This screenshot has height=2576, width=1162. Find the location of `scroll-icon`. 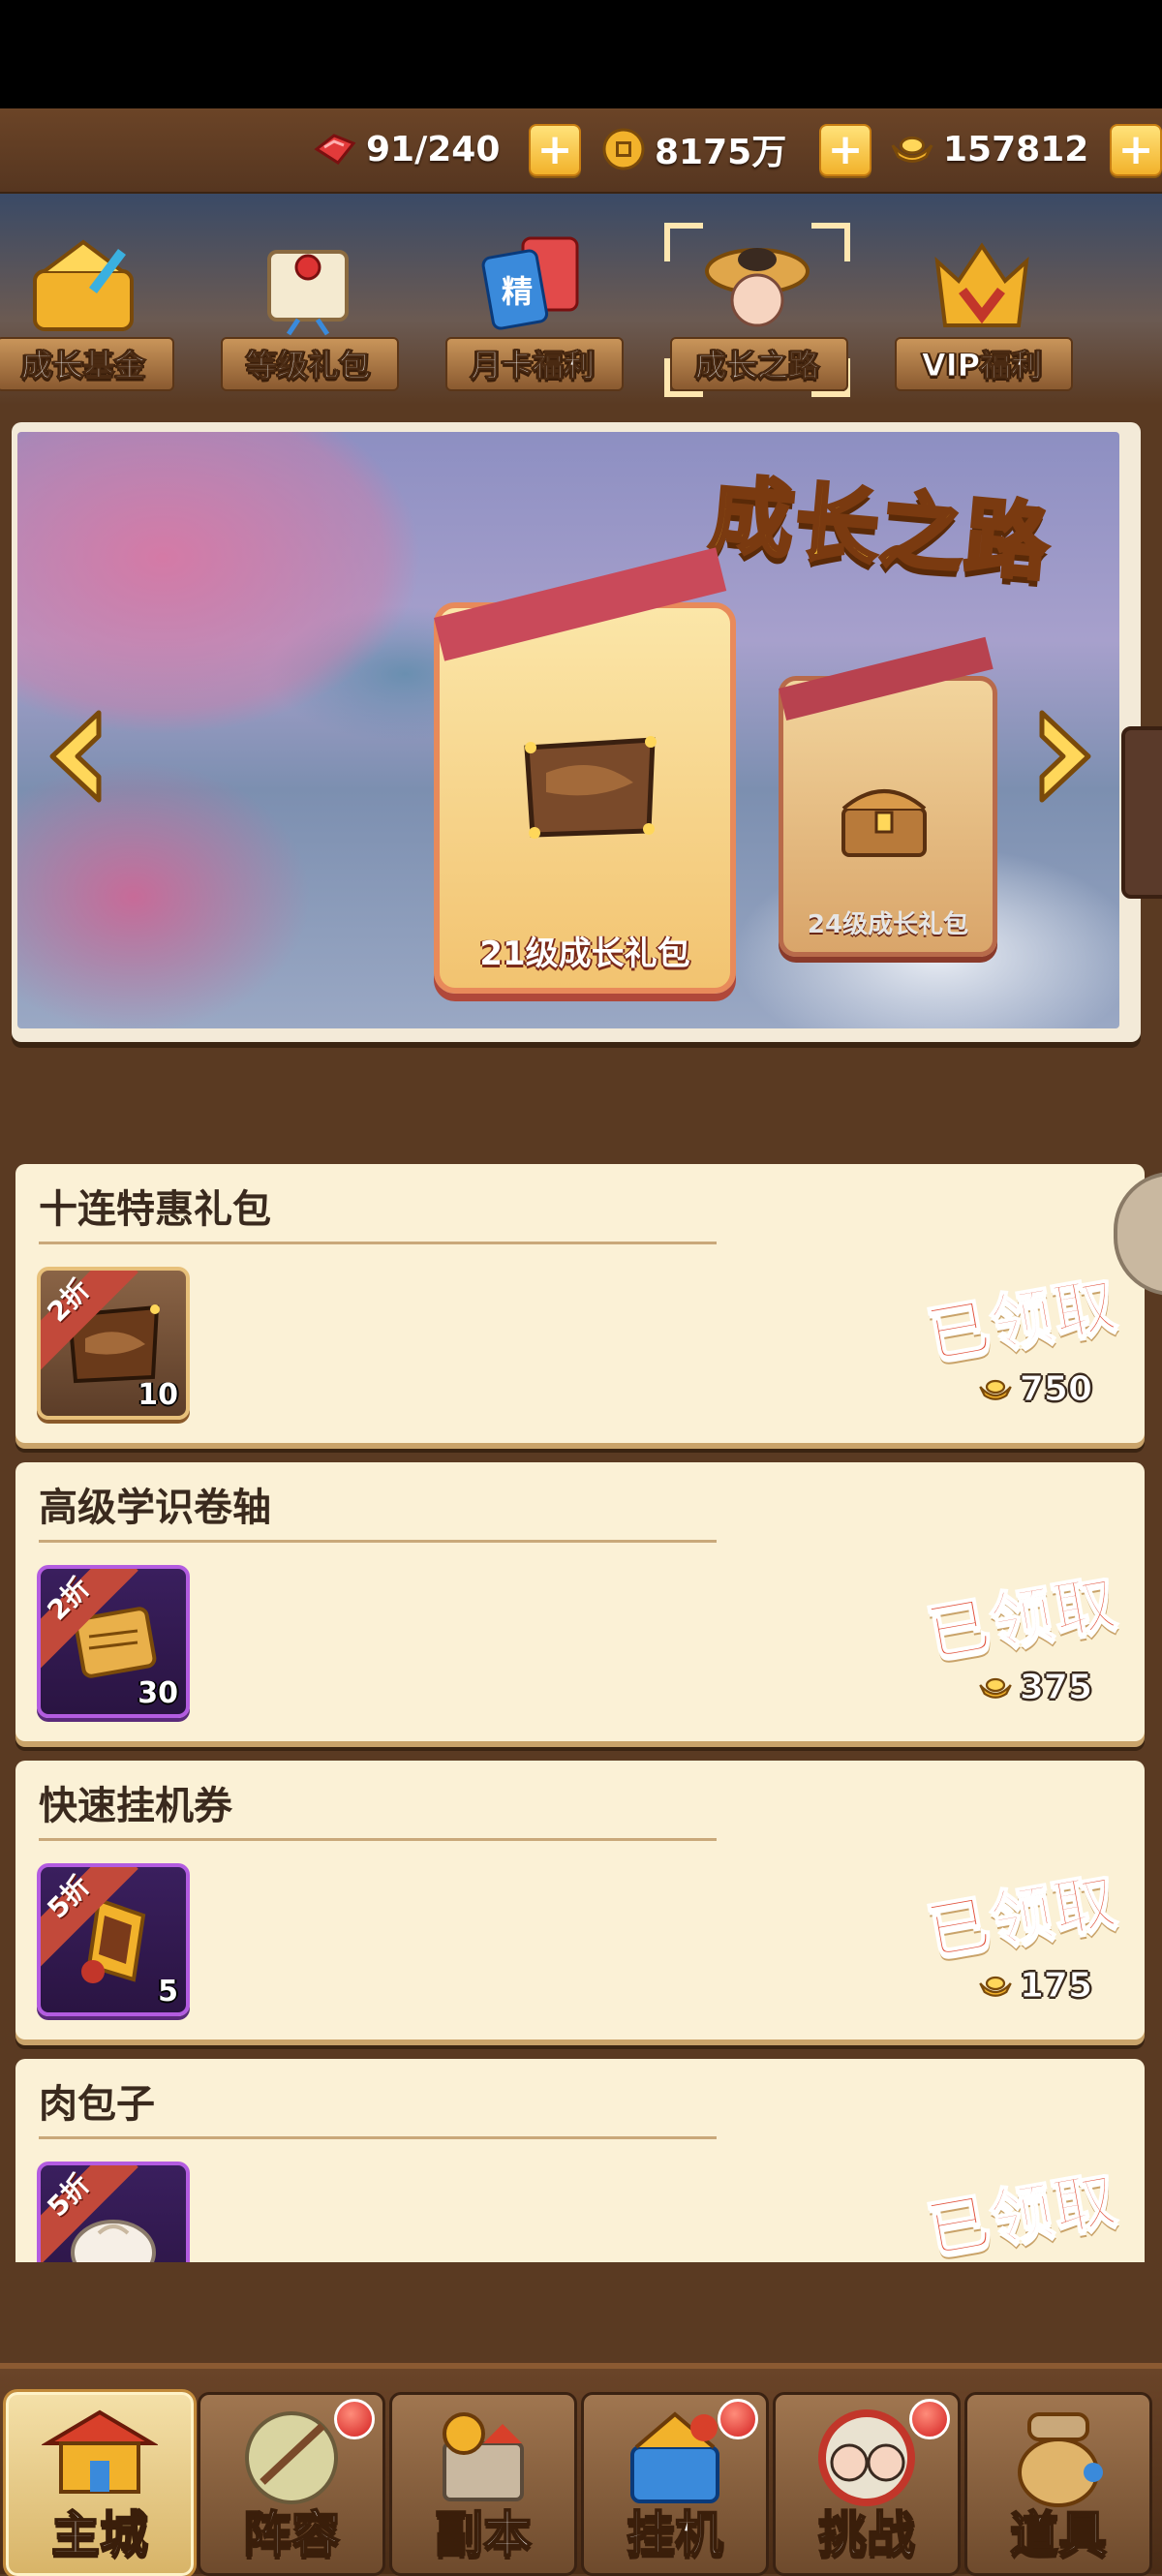

scroll-icon is located at coordinates (308, 293).